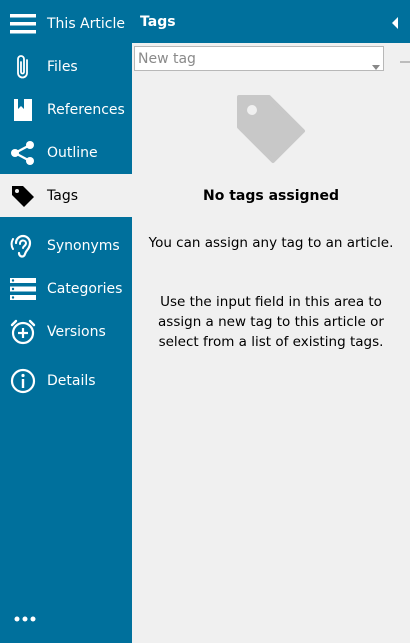 The image size is (410, 643). Describe the element at coordinates (405, 57) in the screenshot. I see `add-tag-icon` at that location.